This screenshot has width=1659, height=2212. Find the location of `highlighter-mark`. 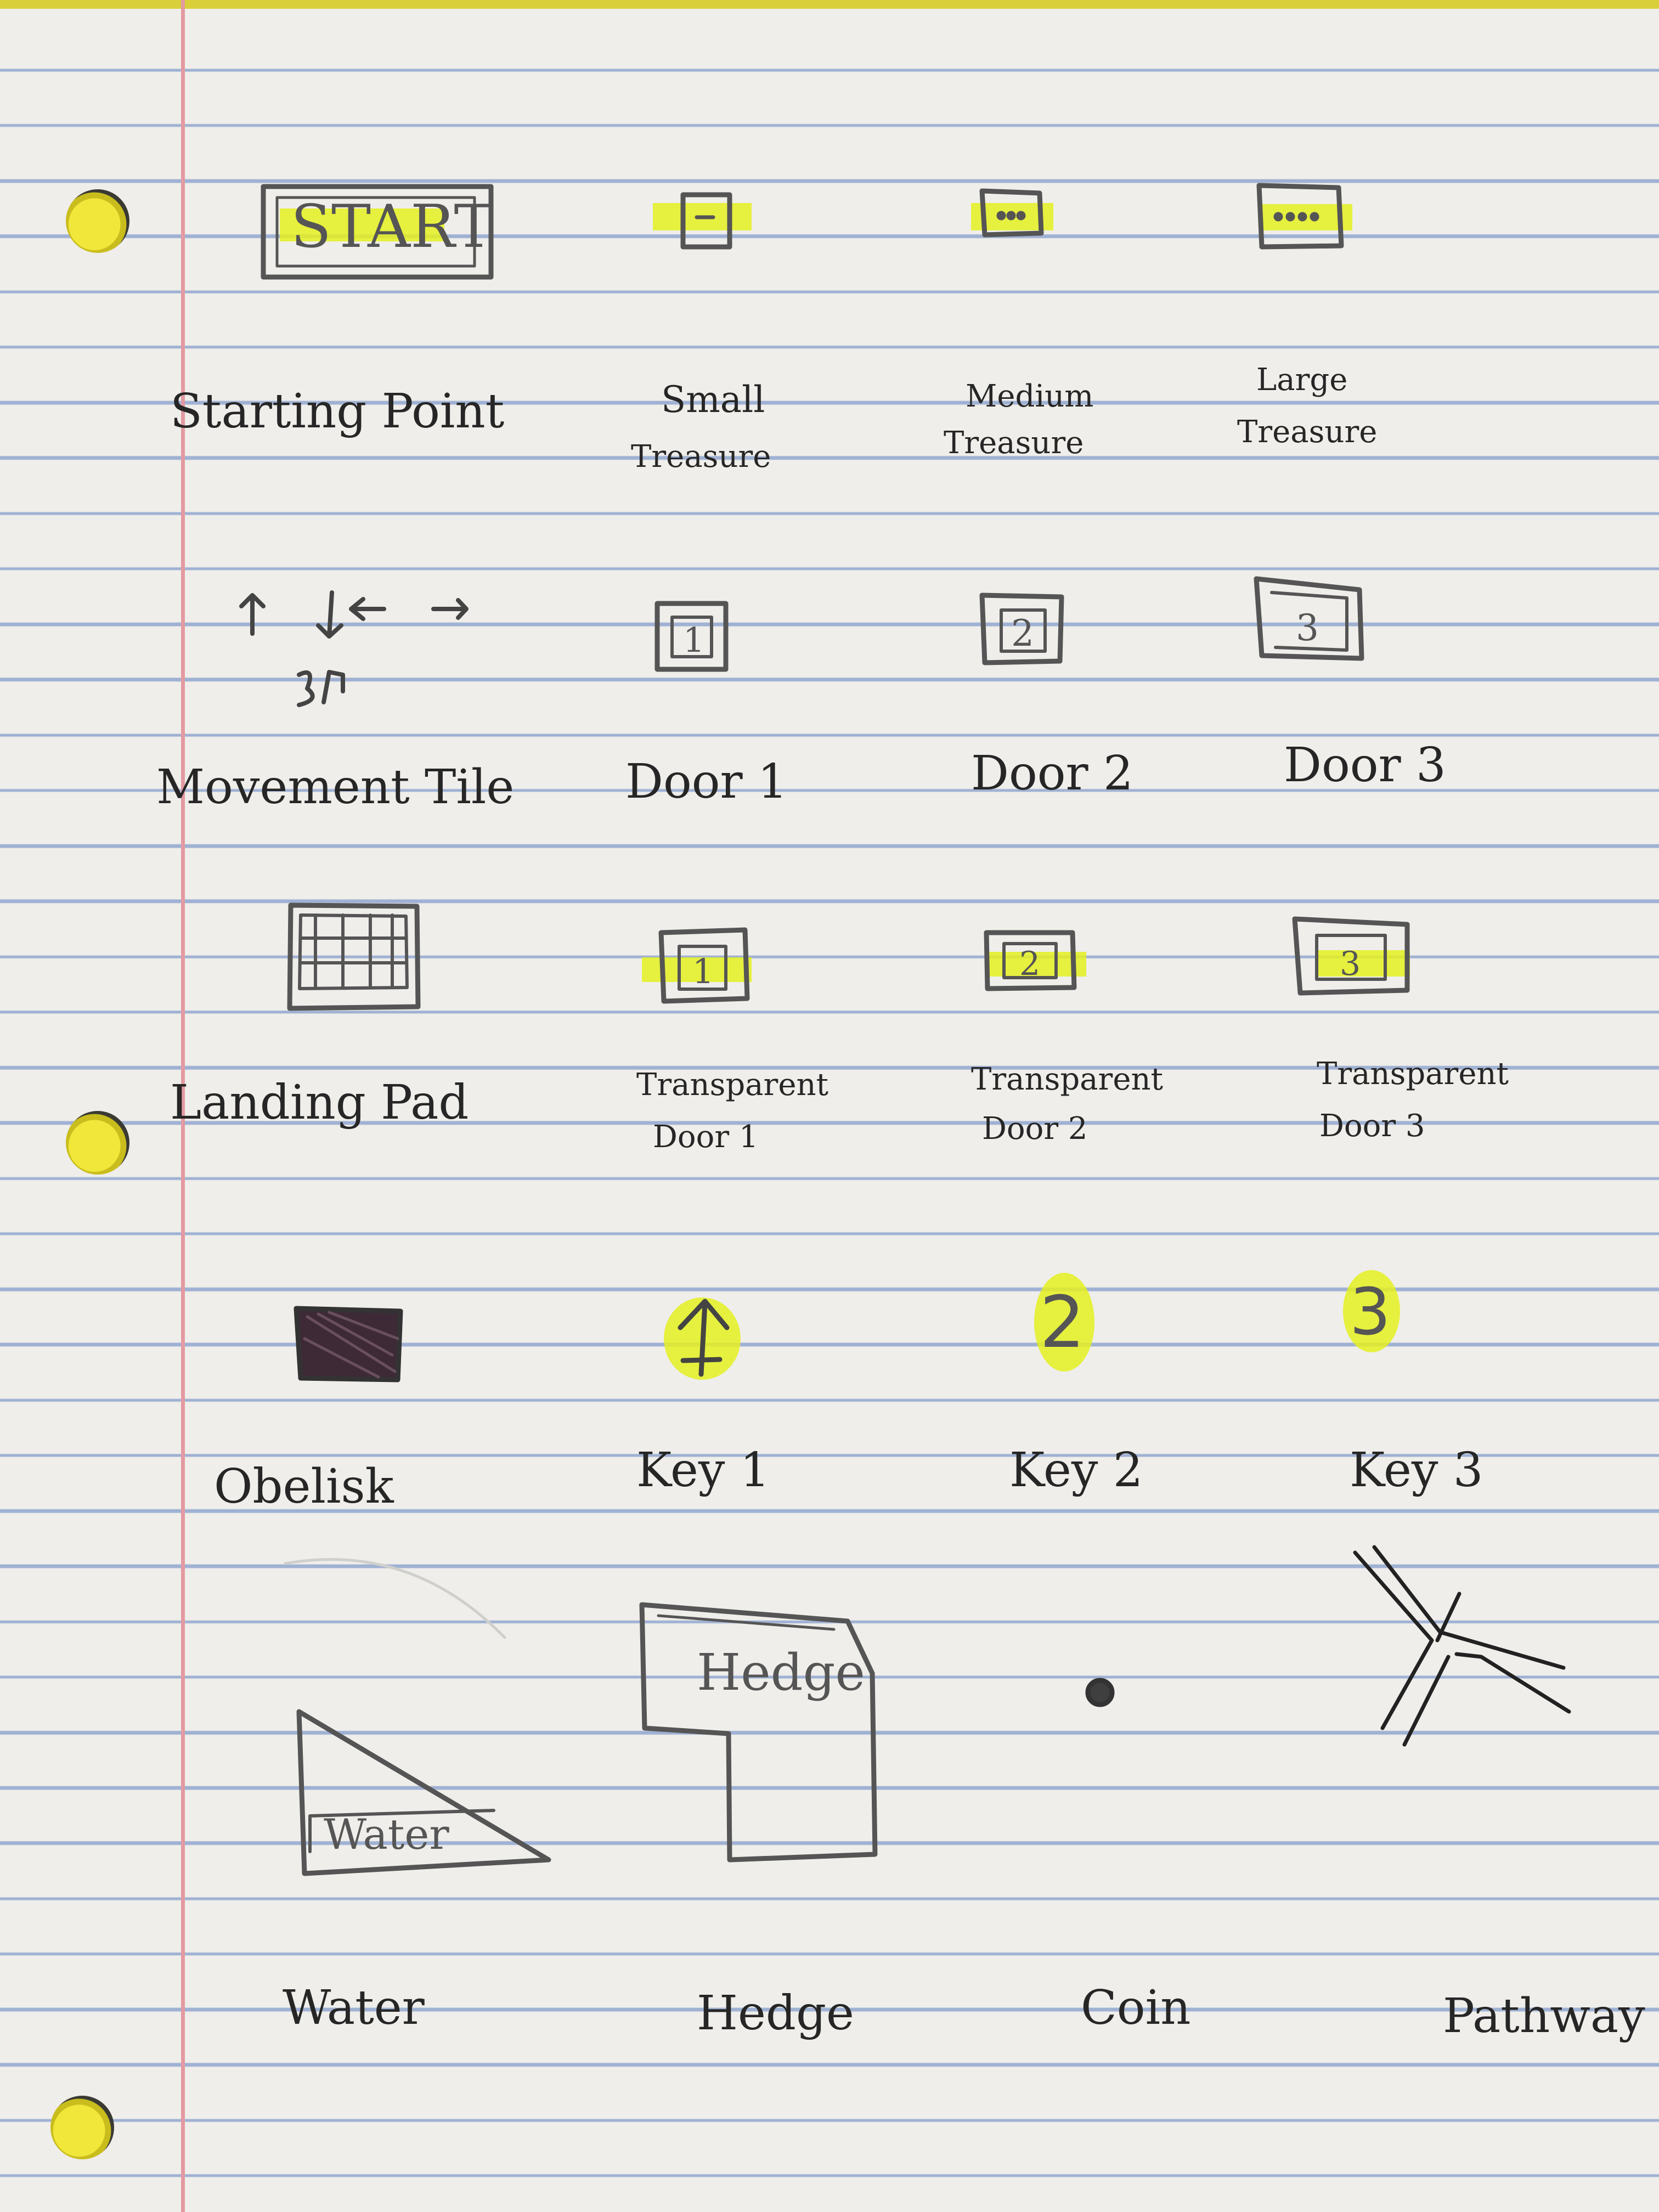

highlighter-mark is located at coordinates (1363, 964).